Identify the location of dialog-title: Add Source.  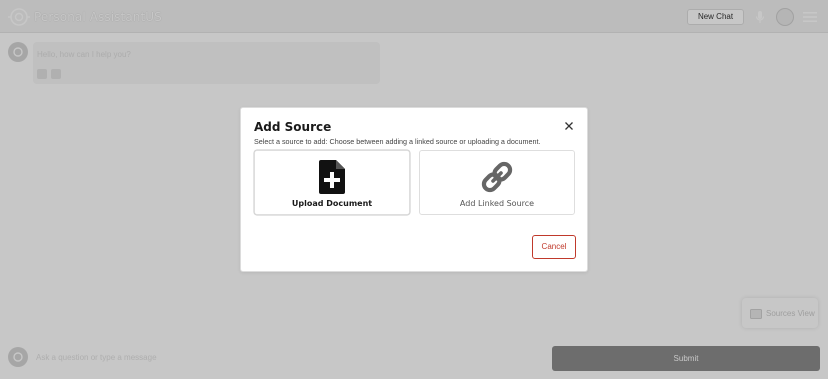
(293, 127).